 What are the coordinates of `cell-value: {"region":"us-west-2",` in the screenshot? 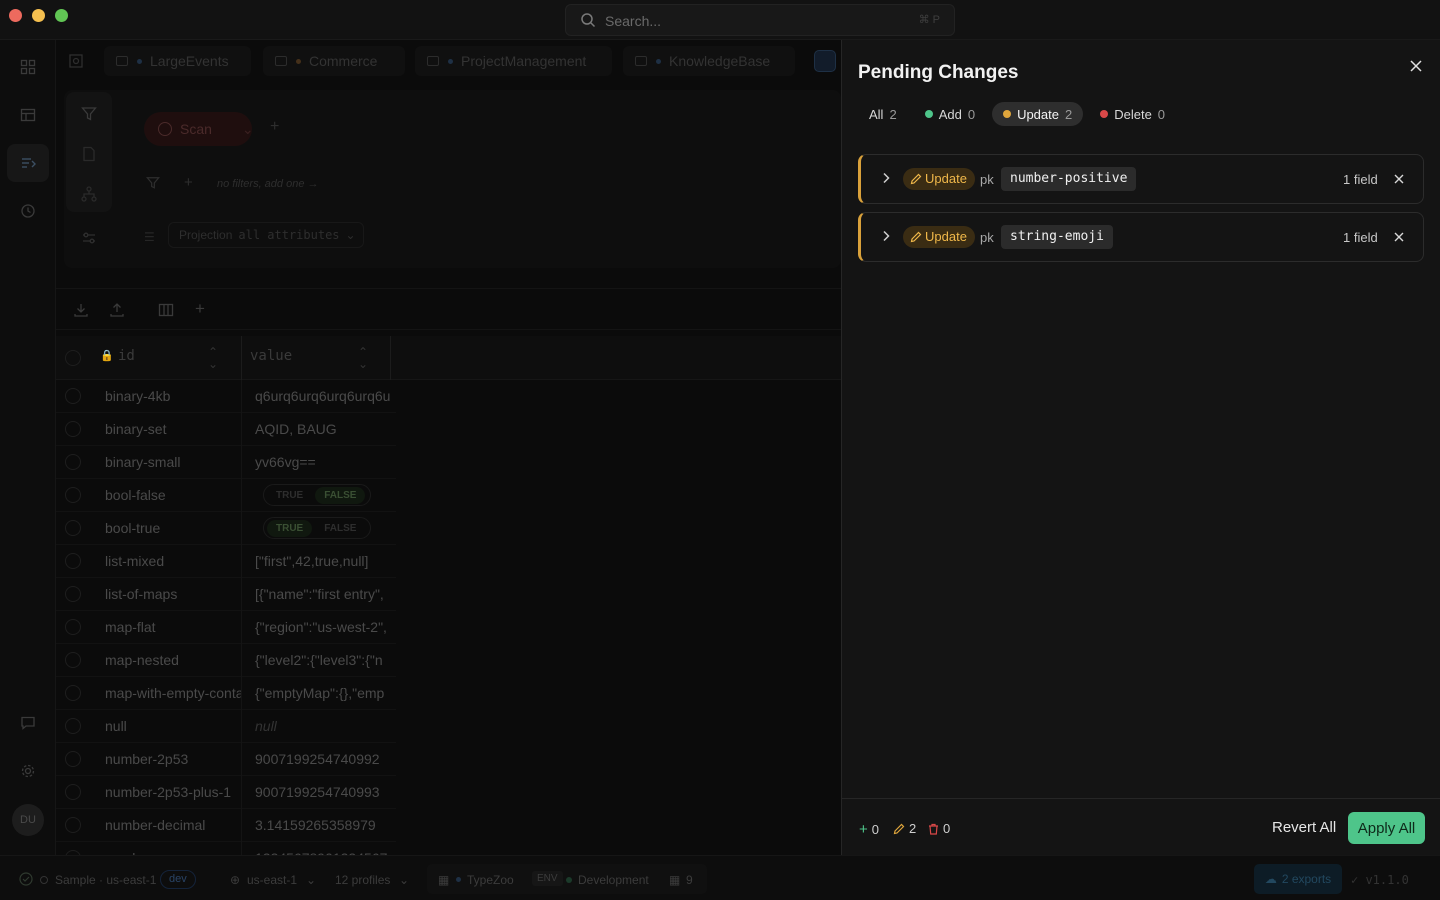 It's located at (324, 627).